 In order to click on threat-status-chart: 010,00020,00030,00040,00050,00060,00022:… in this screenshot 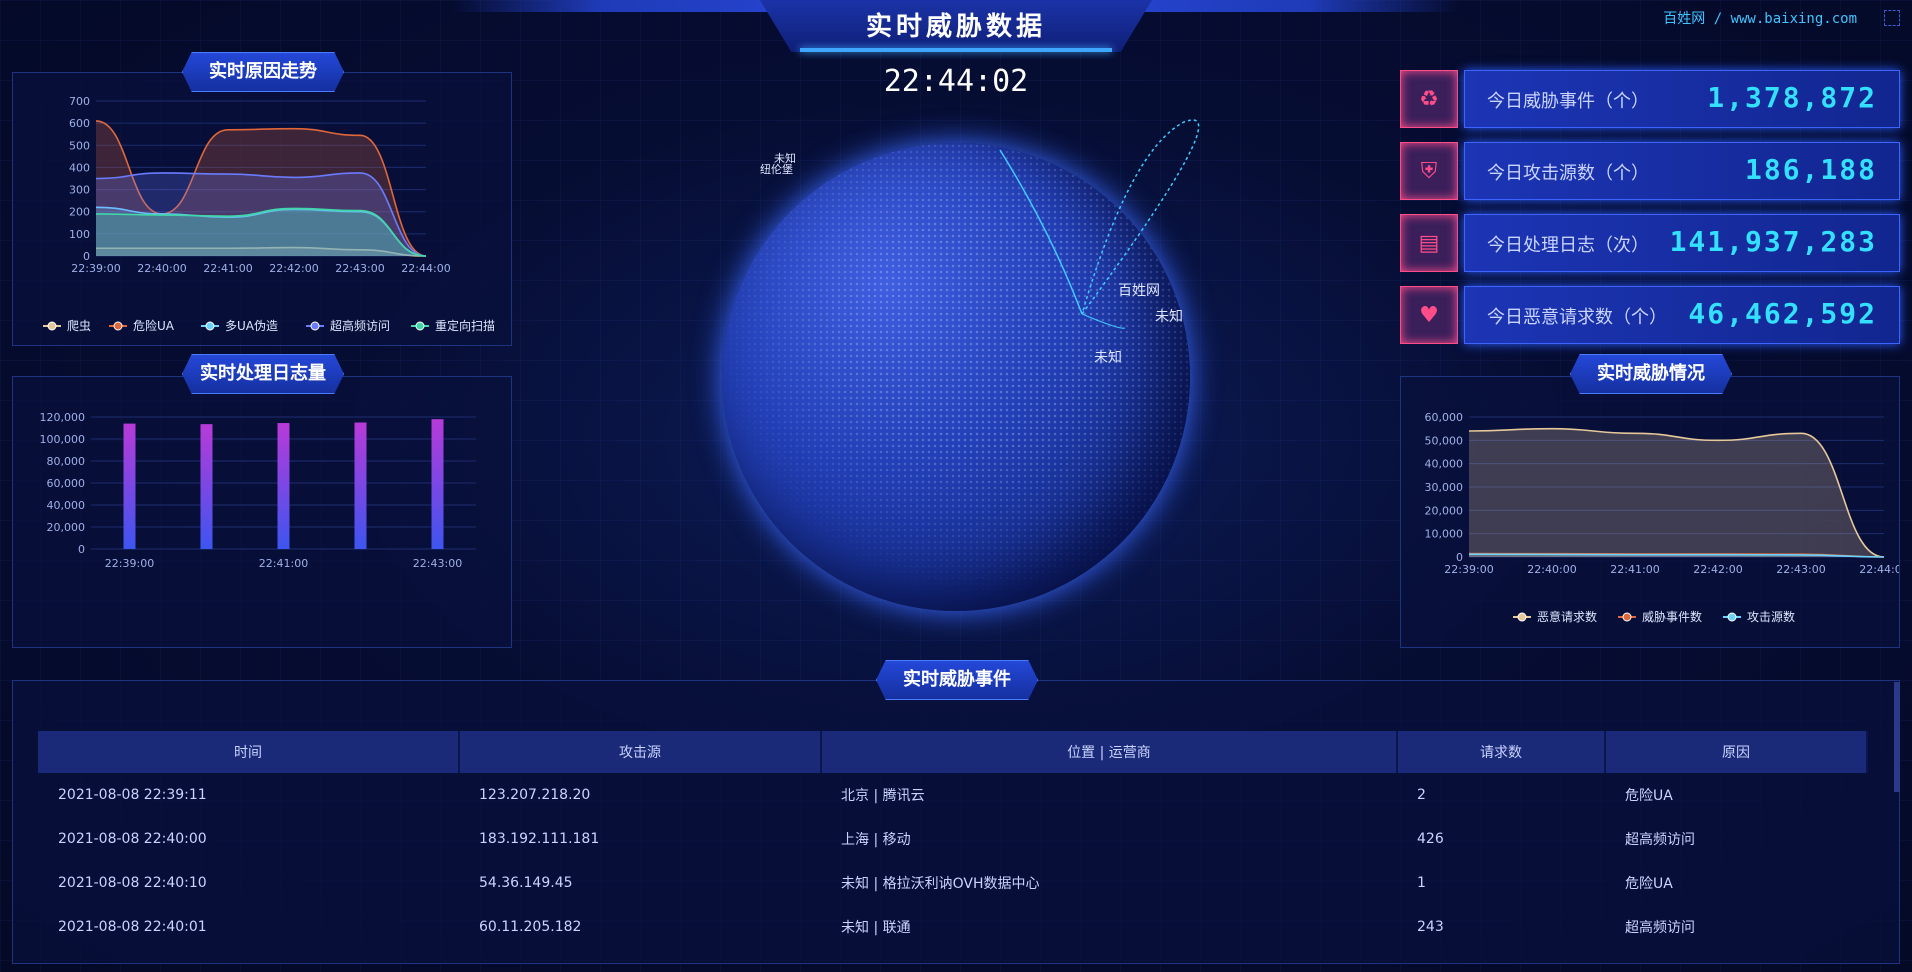, I will do `click(1667, 517)`.